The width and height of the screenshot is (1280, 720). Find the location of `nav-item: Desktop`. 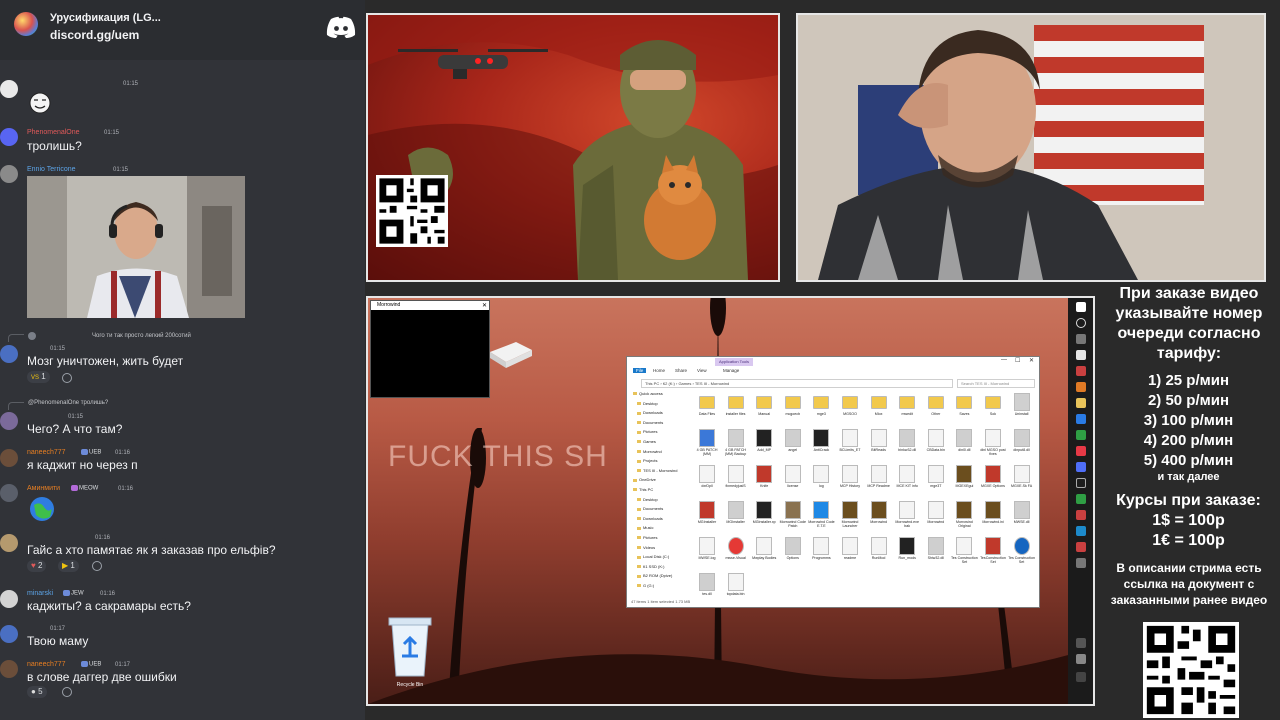

nav-item: Desktop is located at coordinates (647, 499).